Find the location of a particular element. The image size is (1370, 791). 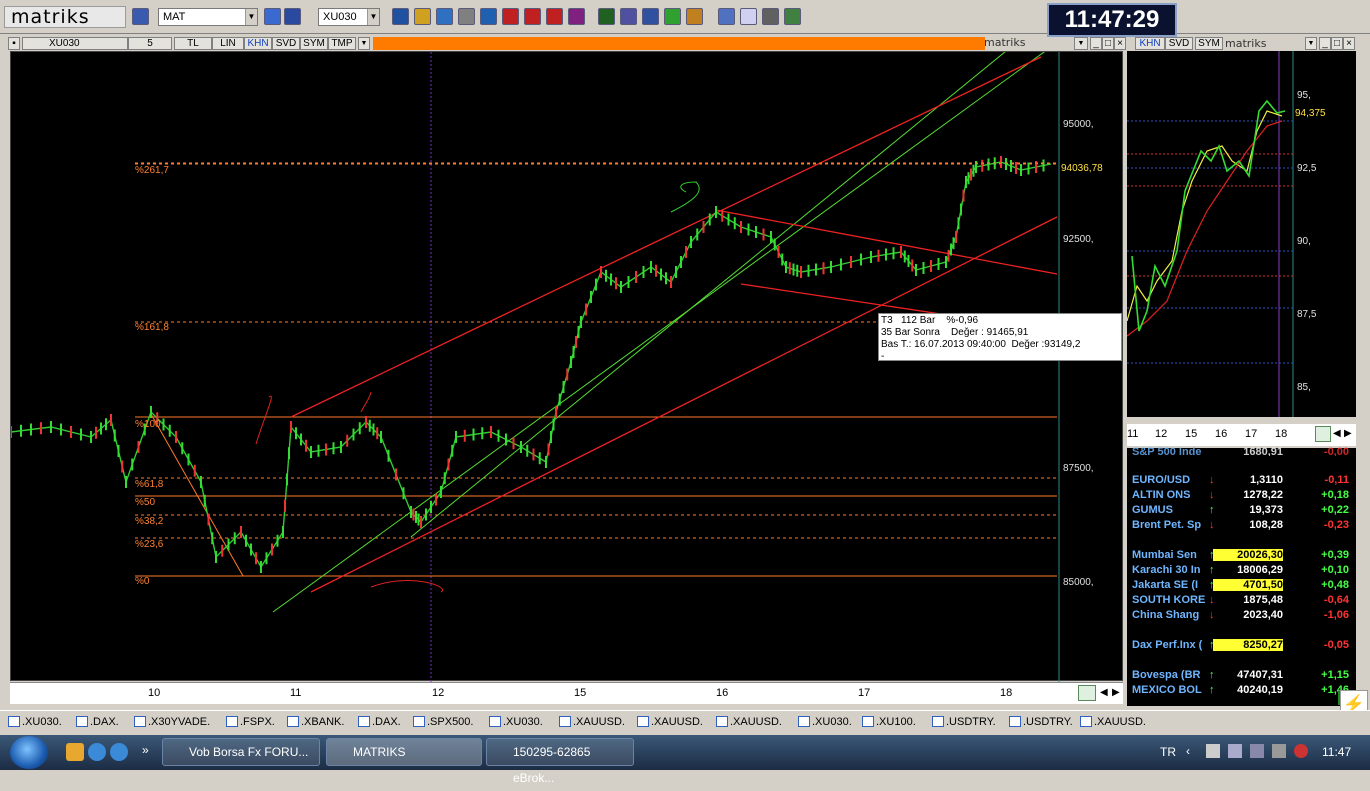

language-indicator: TR is located at coordinates (1168, 752).